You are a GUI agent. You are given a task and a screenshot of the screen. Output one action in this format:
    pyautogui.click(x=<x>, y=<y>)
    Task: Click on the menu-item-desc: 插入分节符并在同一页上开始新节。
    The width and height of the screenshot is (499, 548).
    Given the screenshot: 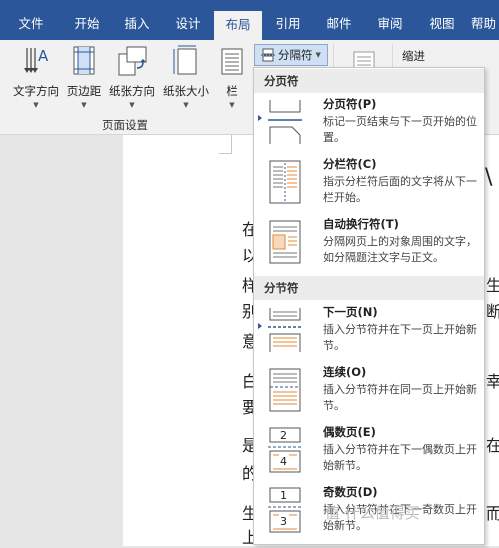 What is the action you would take?
    pyautogui.click(x=400, y=397)
    